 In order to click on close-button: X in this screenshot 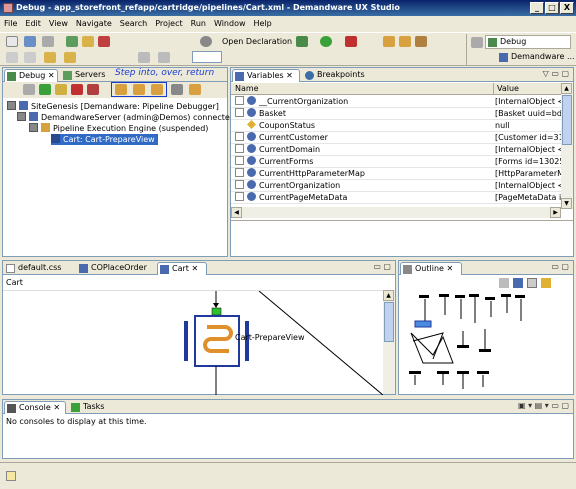, I will do `click(567, 8)`.